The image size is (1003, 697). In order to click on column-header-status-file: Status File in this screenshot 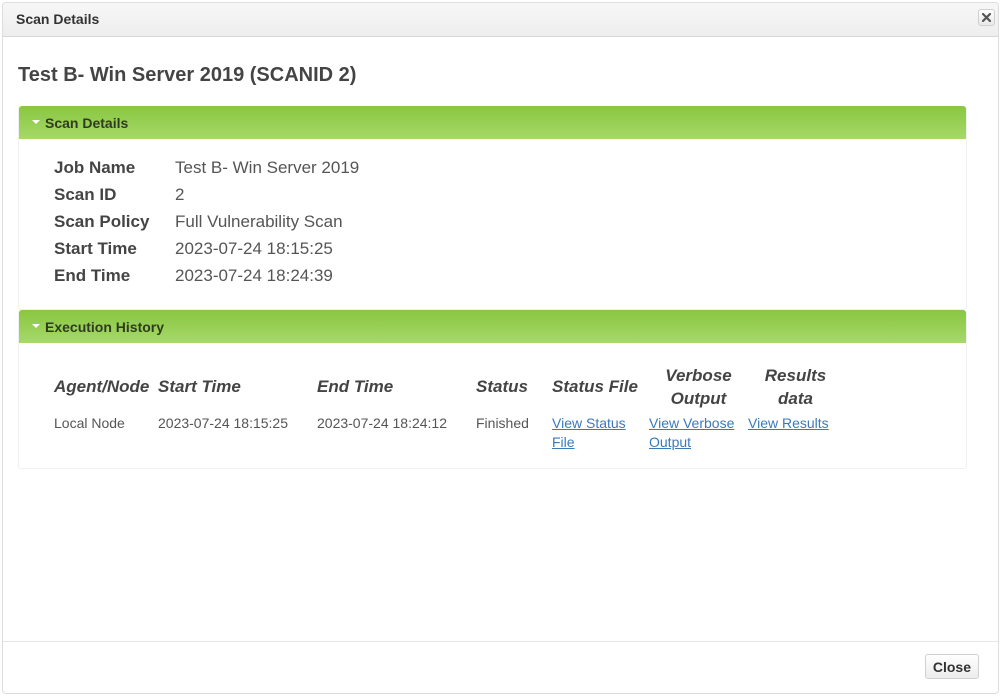, I will do `click(595, 386)`.